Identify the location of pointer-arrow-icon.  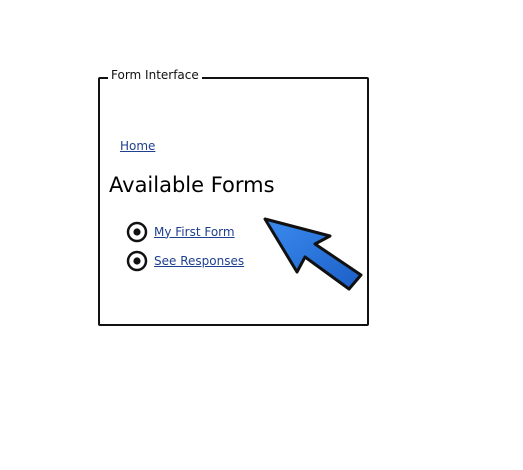
(313, 254).